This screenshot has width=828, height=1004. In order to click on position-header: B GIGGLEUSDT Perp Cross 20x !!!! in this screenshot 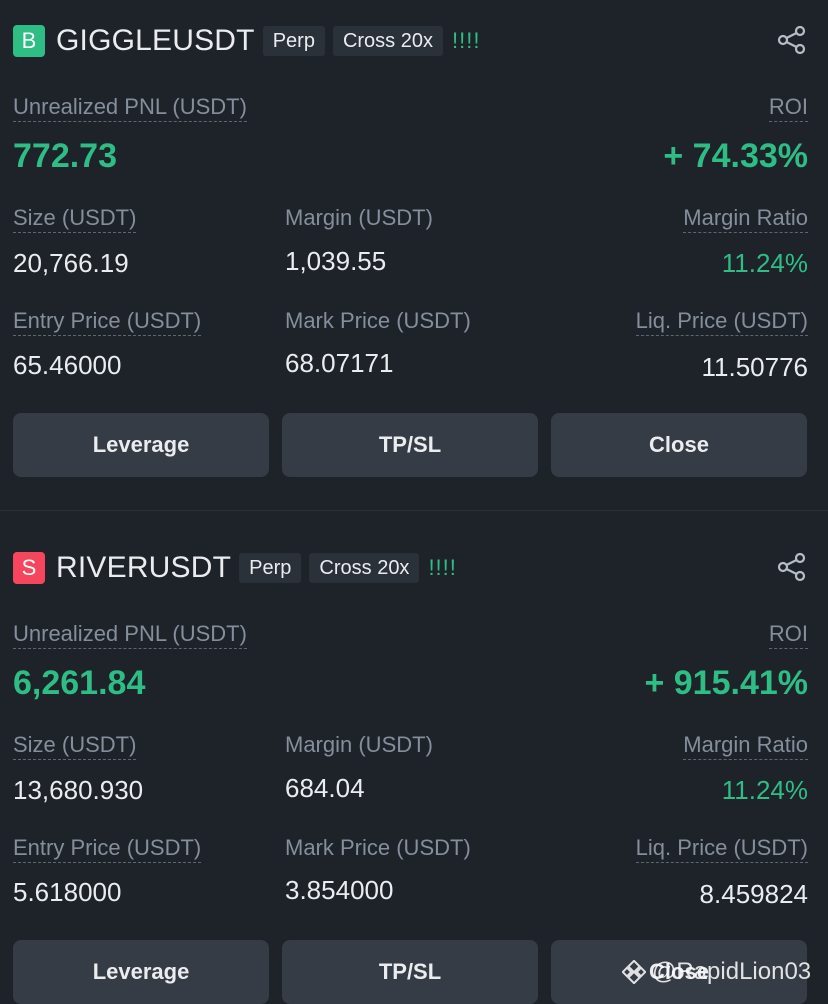, I will do `click(246, 41)`.